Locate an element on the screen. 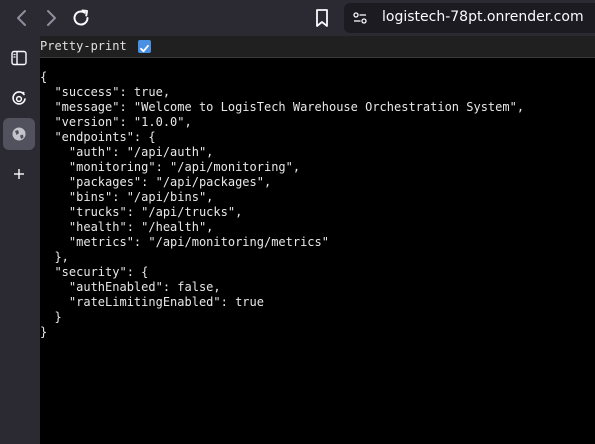 This screenshot has height=444, width=595. back-icon is located at coordinates (21, 18).